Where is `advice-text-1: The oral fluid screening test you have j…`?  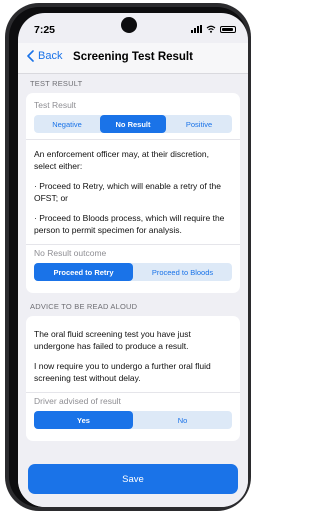 advice-text-1: The oral fluid screening test you have j… is located at coordinates (112, 340).